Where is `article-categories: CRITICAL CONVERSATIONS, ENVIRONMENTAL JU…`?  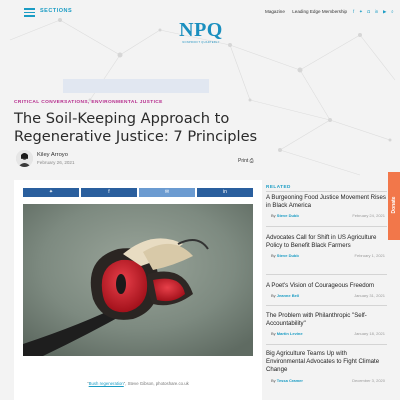
article-categories: CRITICAL CONVERSATIONS, ENVIRONMENTAL JU… is located at coordinates (88, 102).